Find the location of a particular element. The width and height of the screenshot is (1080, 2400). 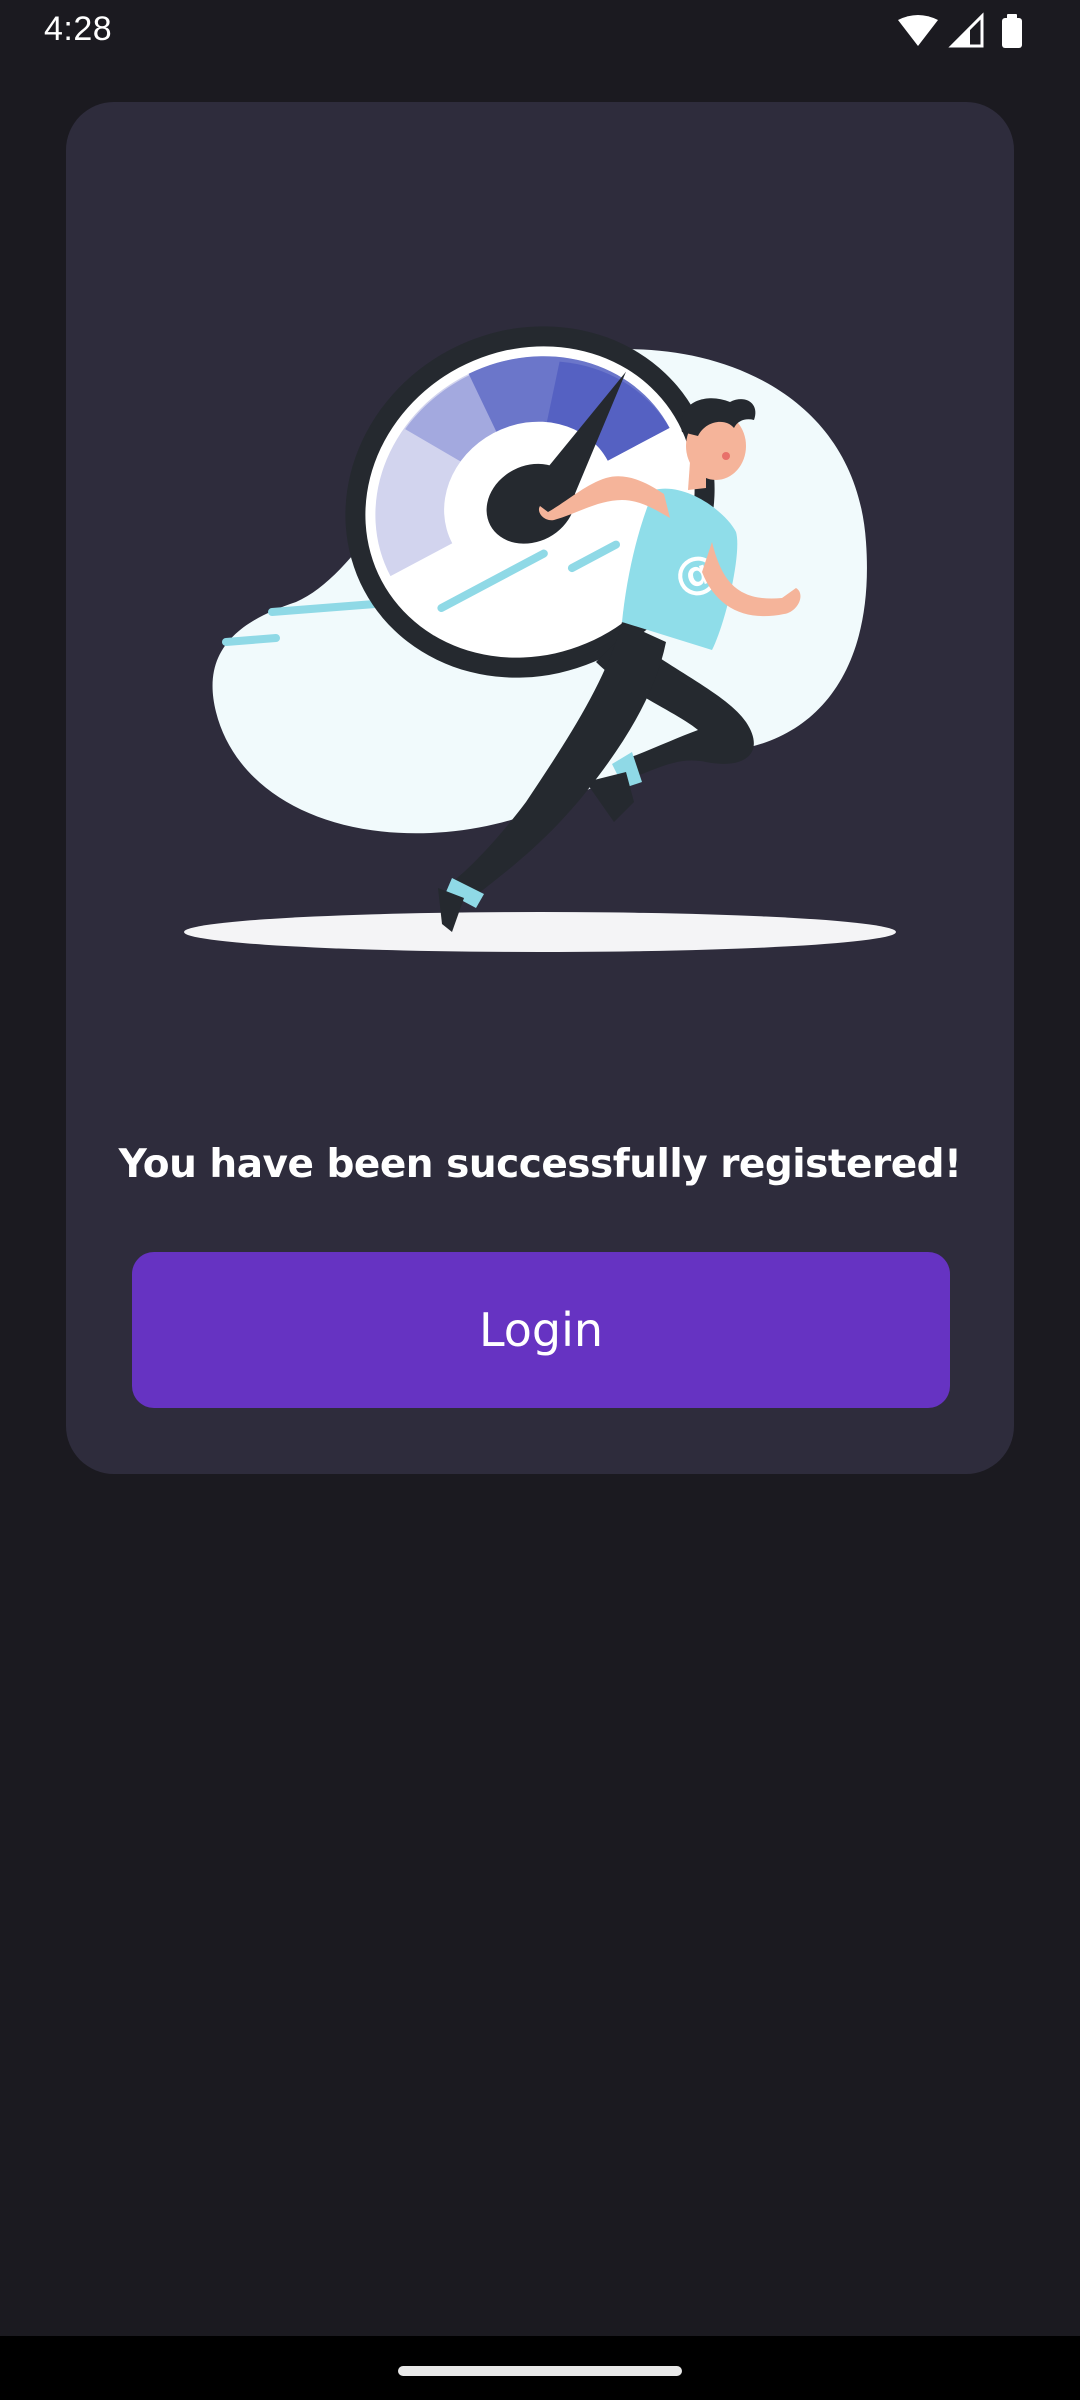

success-message: You have been successfully registered! is located at coordinates (540, 1164).